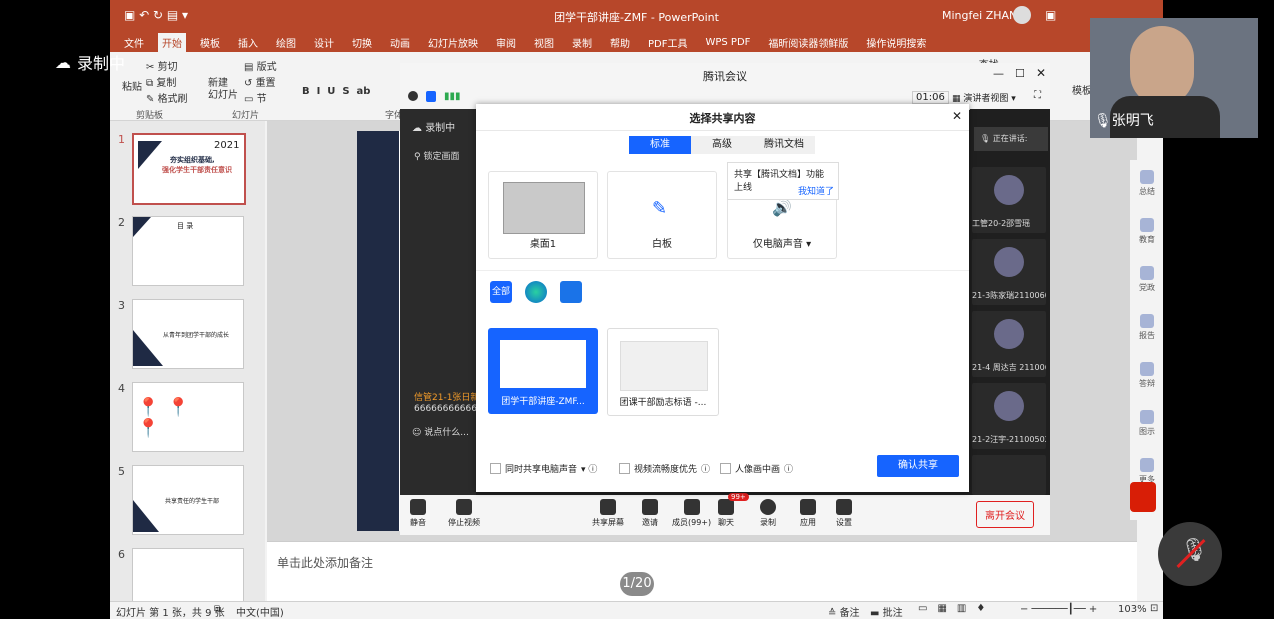  What do you see at coordinates (1147, 327) in the screenshot?
I see `design-panel-item: 报告` at bounding box center [1147, 327].